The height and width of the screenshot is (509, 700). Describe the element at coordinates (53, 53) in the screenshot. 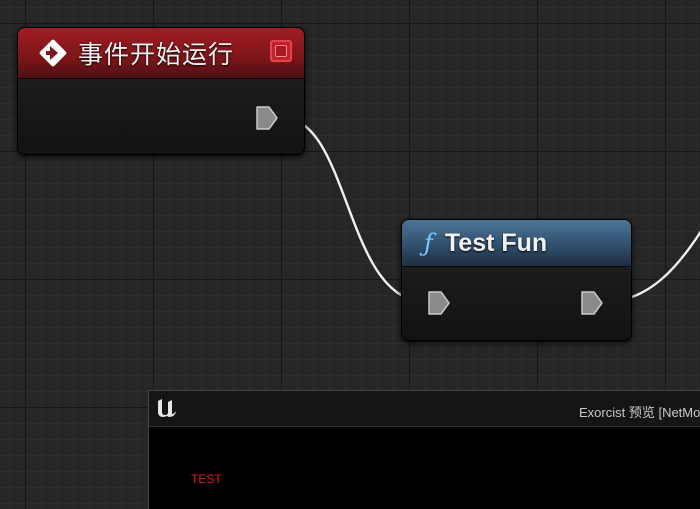

I see `event-diamond-icon` at that location.